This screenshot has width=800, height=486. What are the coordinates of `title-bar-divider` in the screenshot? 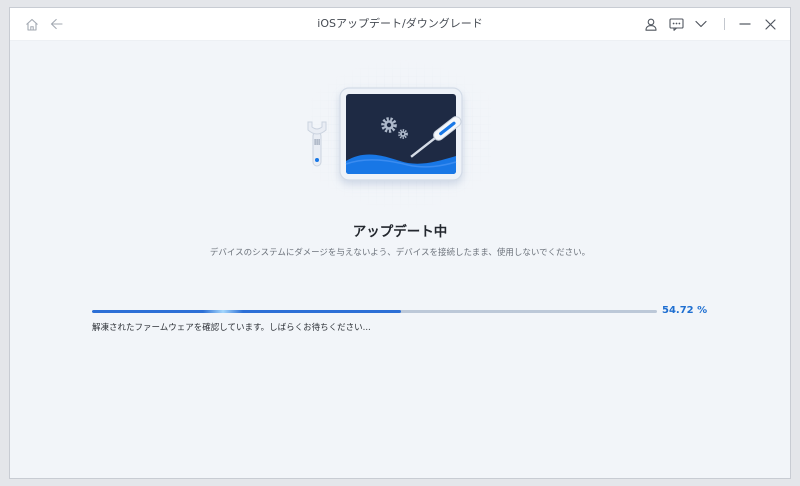 It's located at (724, 24).